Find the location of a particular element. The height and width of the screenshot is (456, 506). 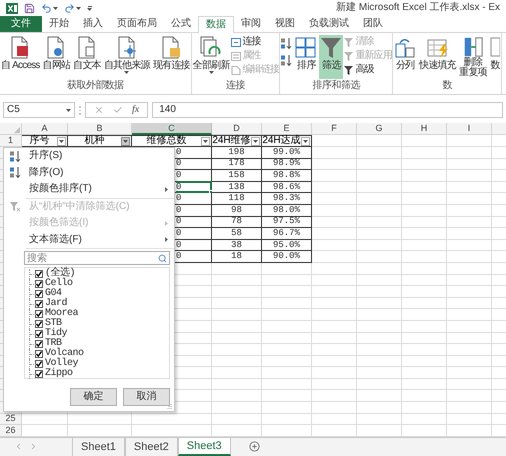

properties-icon is located at coordinates (236, 56).